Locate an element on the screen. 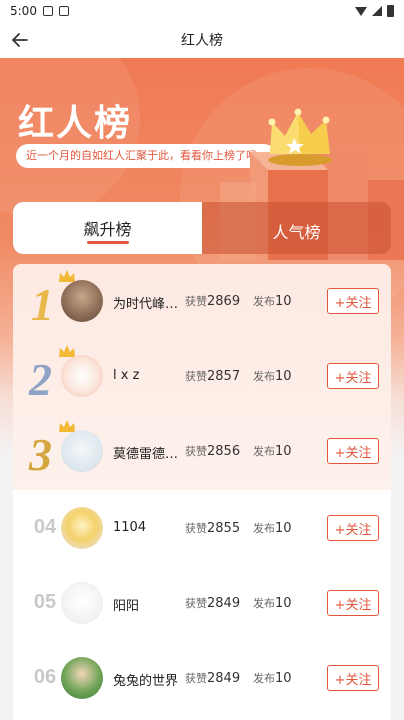  tab-popular: 人气榜 is located at coordinates (296, 228).